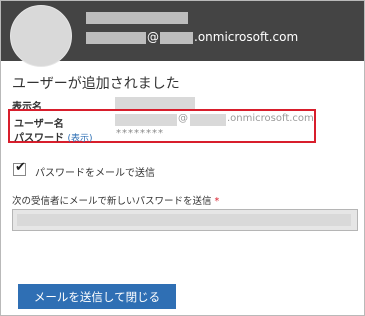  What do you see at coordinates (41, 36) in the screenshot?
I see `avatar` at bounding box center [41, 36].